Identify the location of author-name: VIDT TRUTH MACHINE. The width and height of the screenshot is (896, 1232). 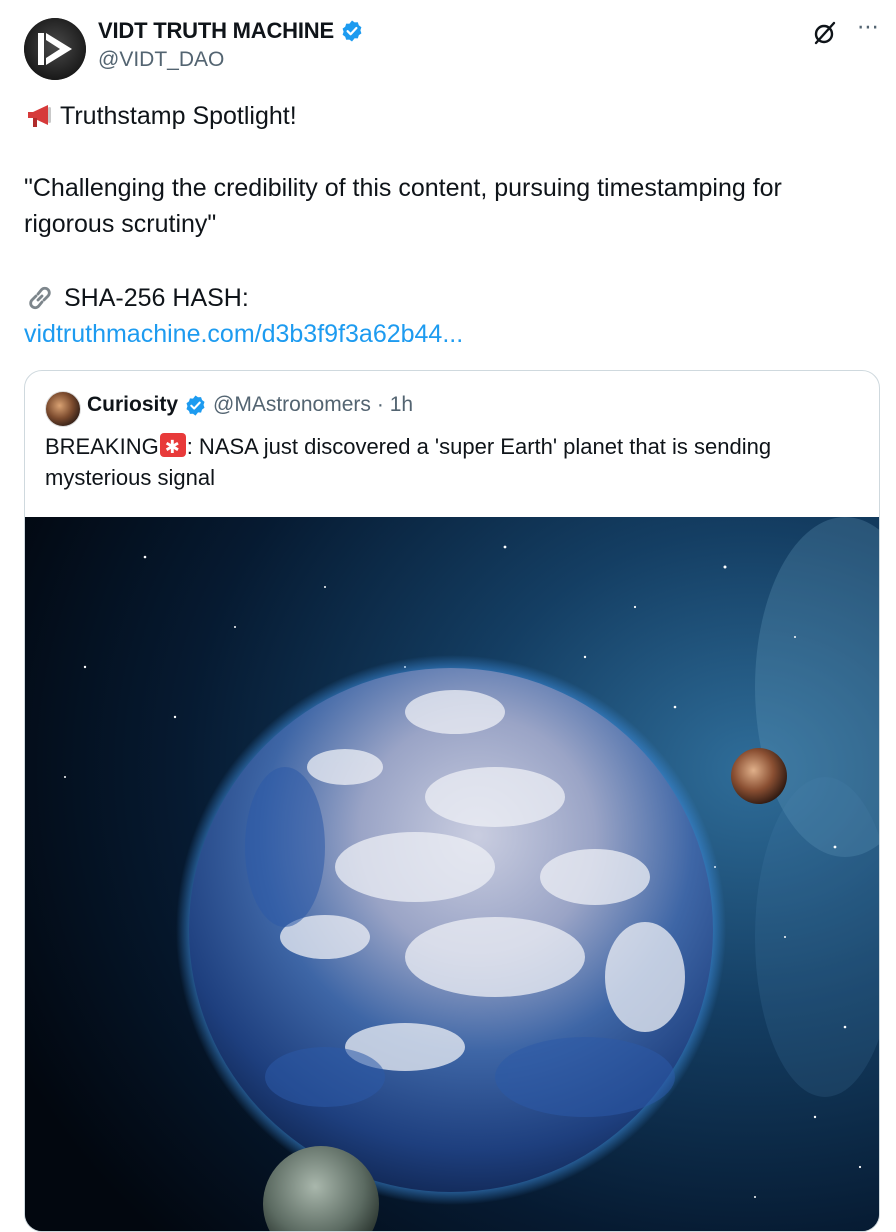
(216, 31).